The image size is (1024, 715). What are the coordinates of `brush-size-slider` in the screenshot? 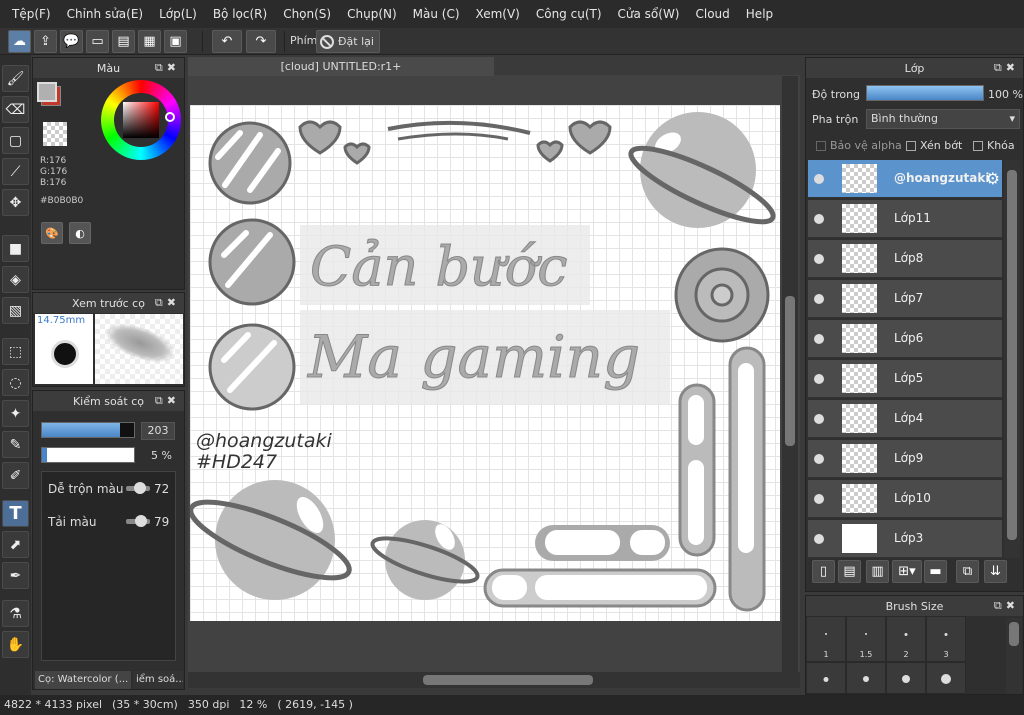 It's located at (88, 430).